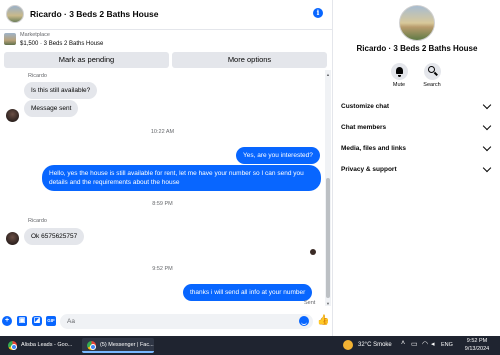  I want to click on wifi-icon: ◠, so click(425, 344).